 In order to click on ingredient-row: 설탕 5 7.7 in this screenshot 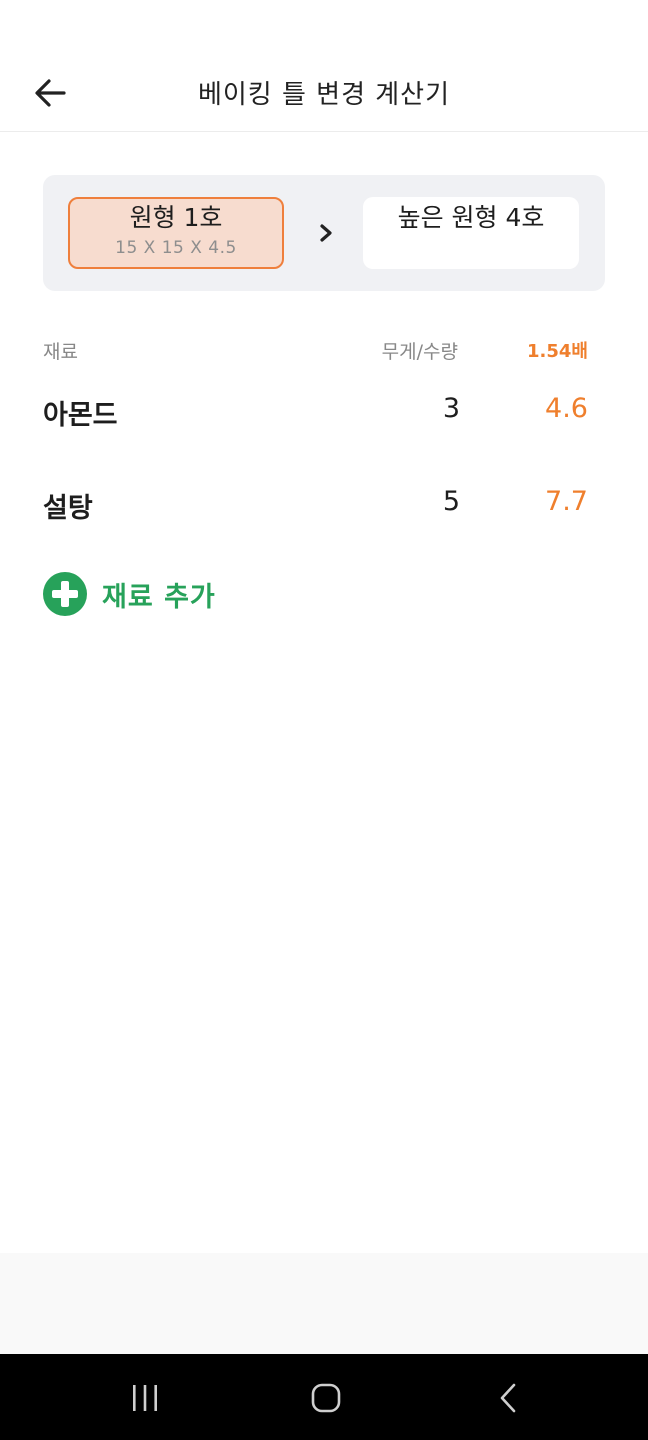, I will do `click(324, 516)`.